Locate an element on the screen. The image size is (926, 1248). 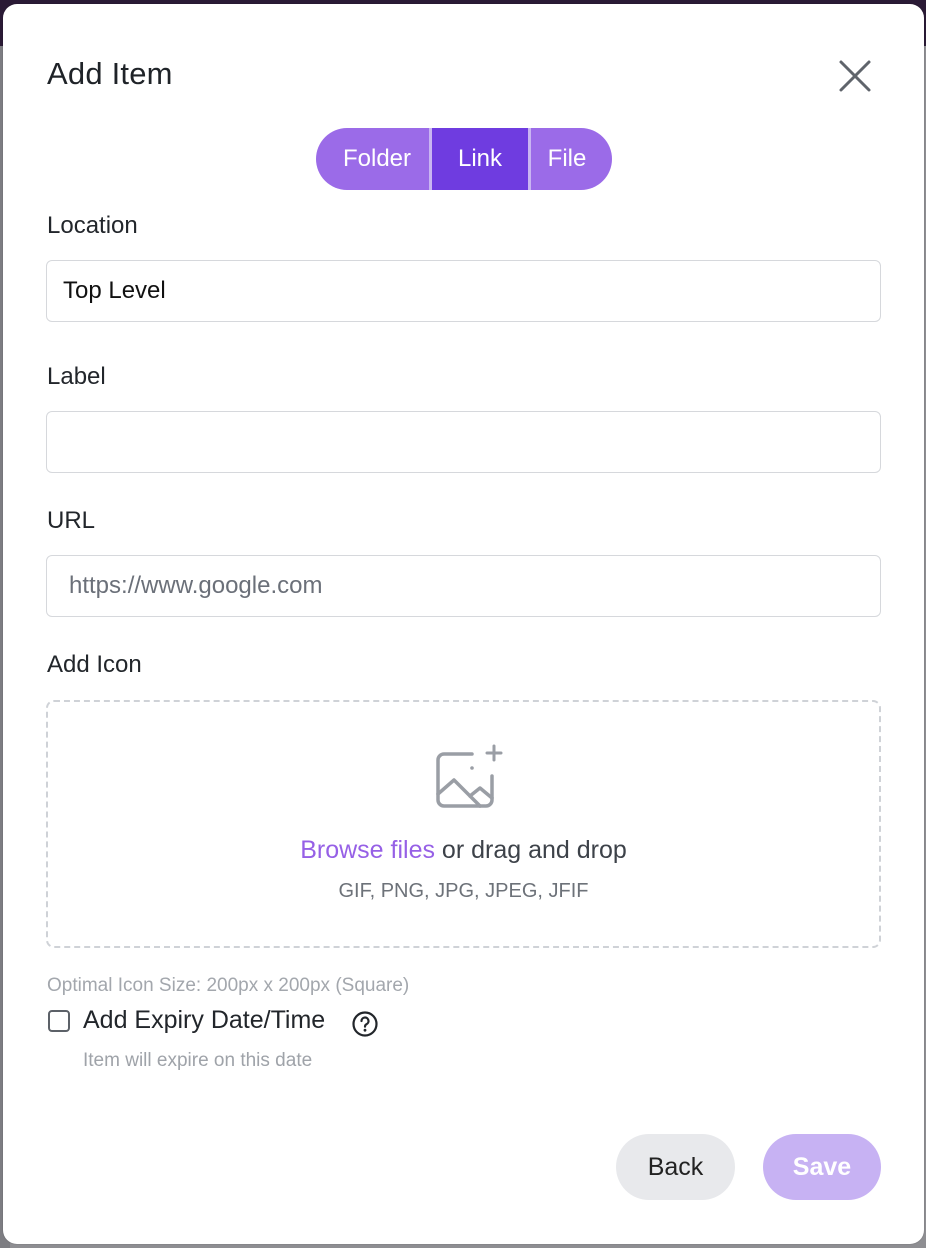
label-field-label: Label is located at coordinates (76, 376).